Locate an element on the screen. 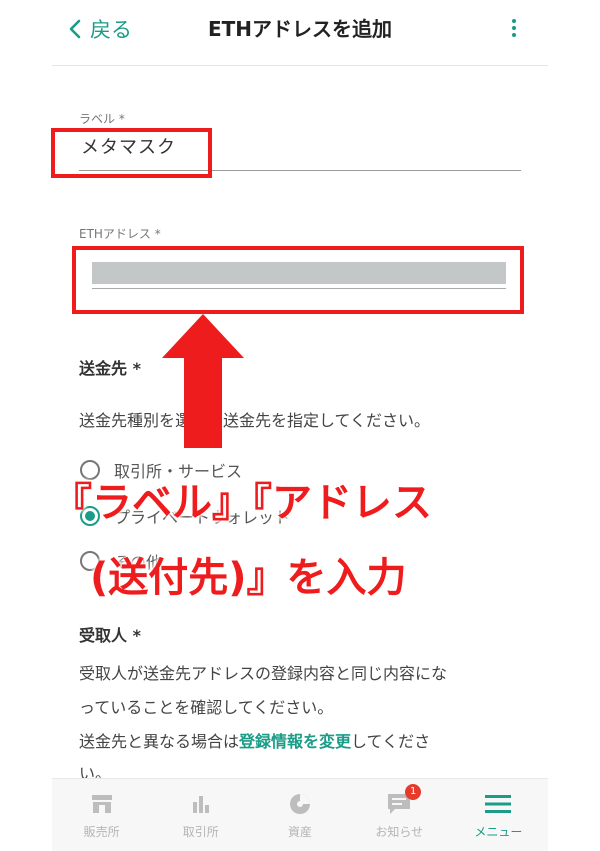 The image size is (600, 851). nav-item-menu: メニュー is located at coordinates (498, 815).